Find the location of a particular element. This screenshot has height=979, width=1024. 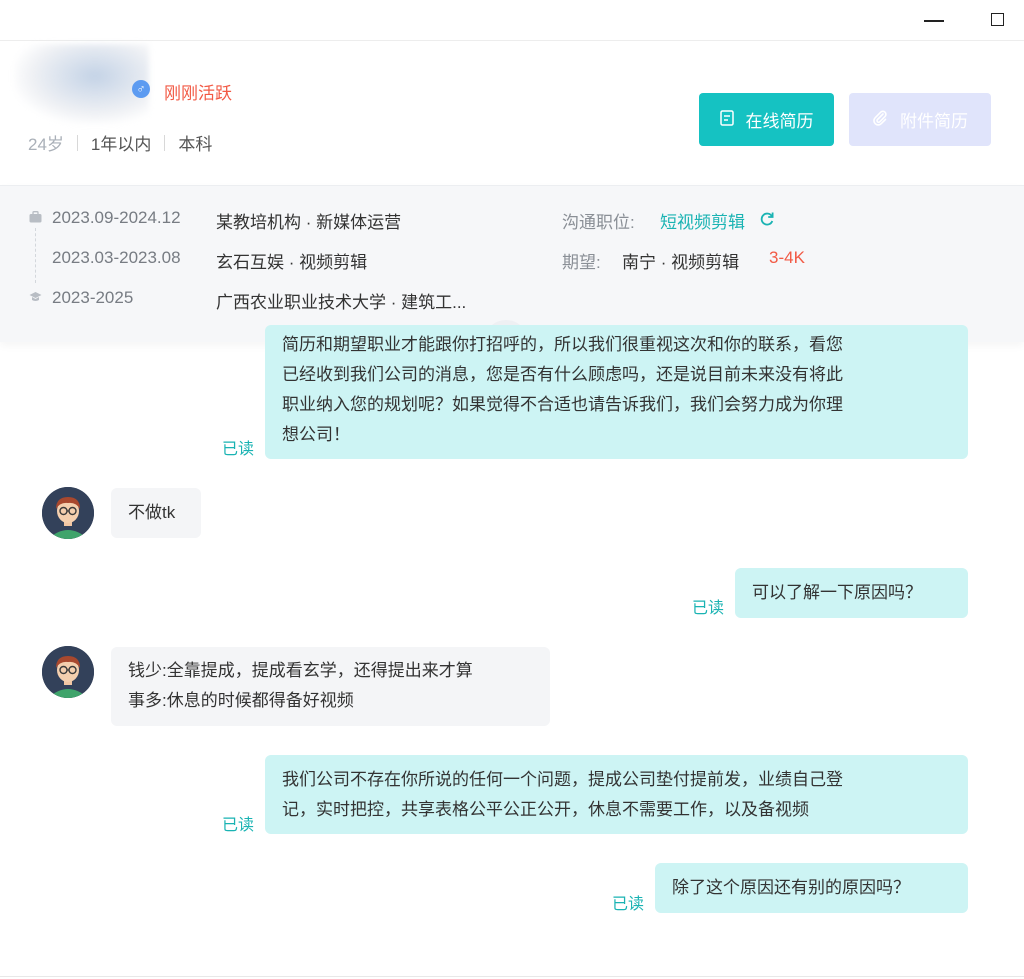

history-date: 2023.09-2024.12 is located at coordinates (116, 217).